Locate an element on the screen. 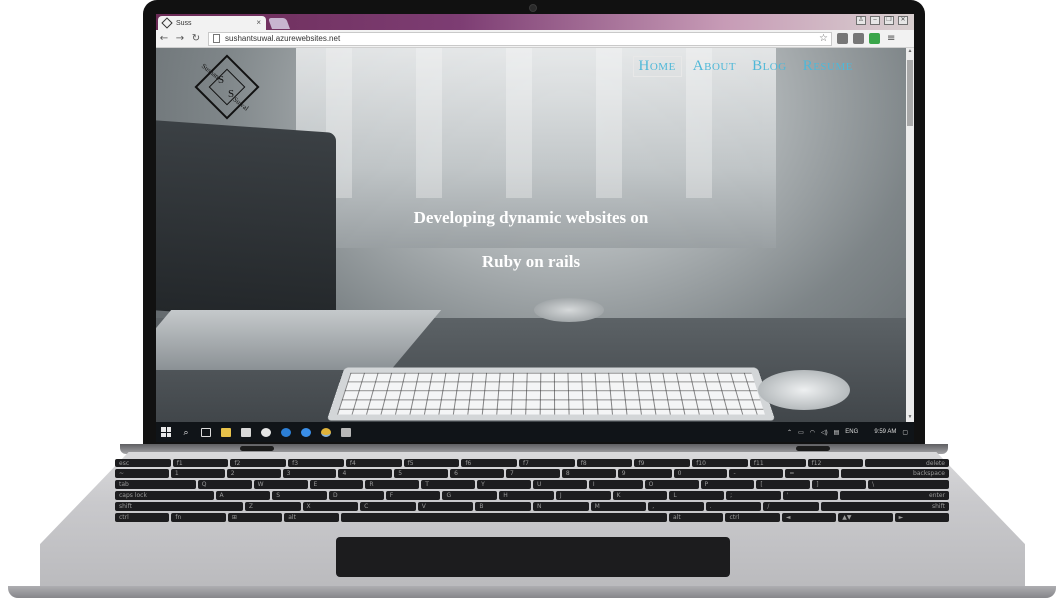 This screenshot has height=602, width=1064. keyboard-key: [ is located at coordinates (783, 484).